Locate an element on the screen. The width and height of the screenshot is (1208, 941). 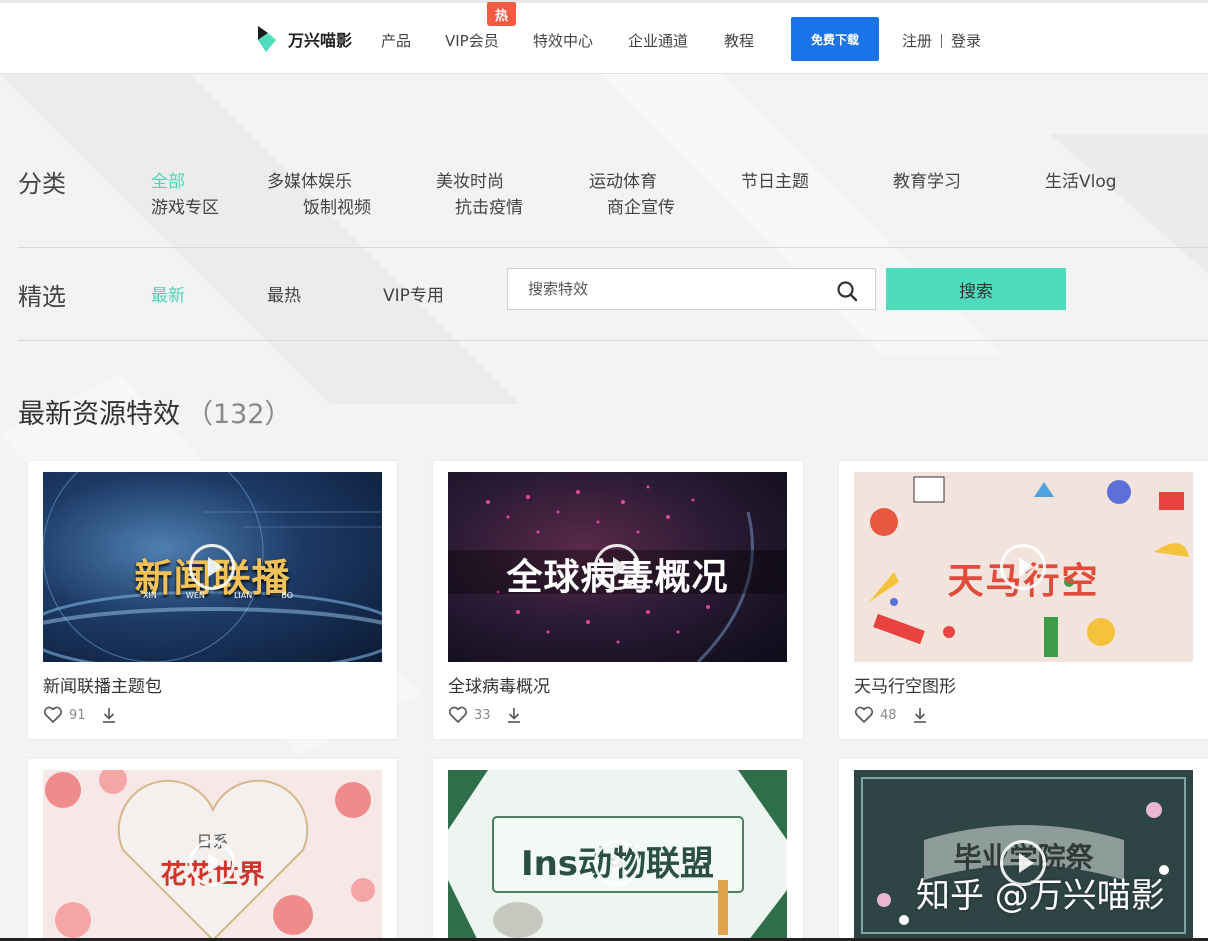
nav-enterprise: 企业通道 is located at coordinates (658, 40).